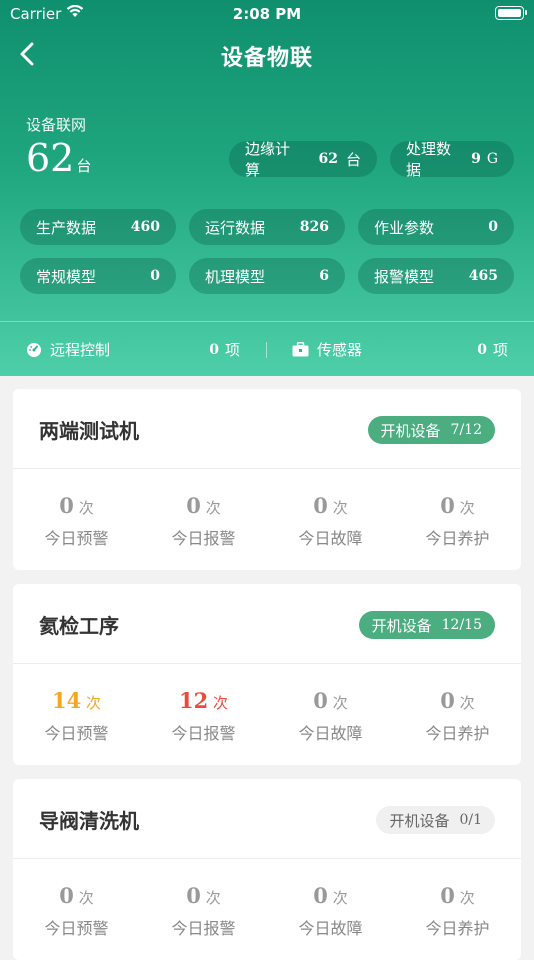 This screenshot has width=534, height=960. I want to click on running-devices-badge: 开机设备 0/1, so click(435, 820).